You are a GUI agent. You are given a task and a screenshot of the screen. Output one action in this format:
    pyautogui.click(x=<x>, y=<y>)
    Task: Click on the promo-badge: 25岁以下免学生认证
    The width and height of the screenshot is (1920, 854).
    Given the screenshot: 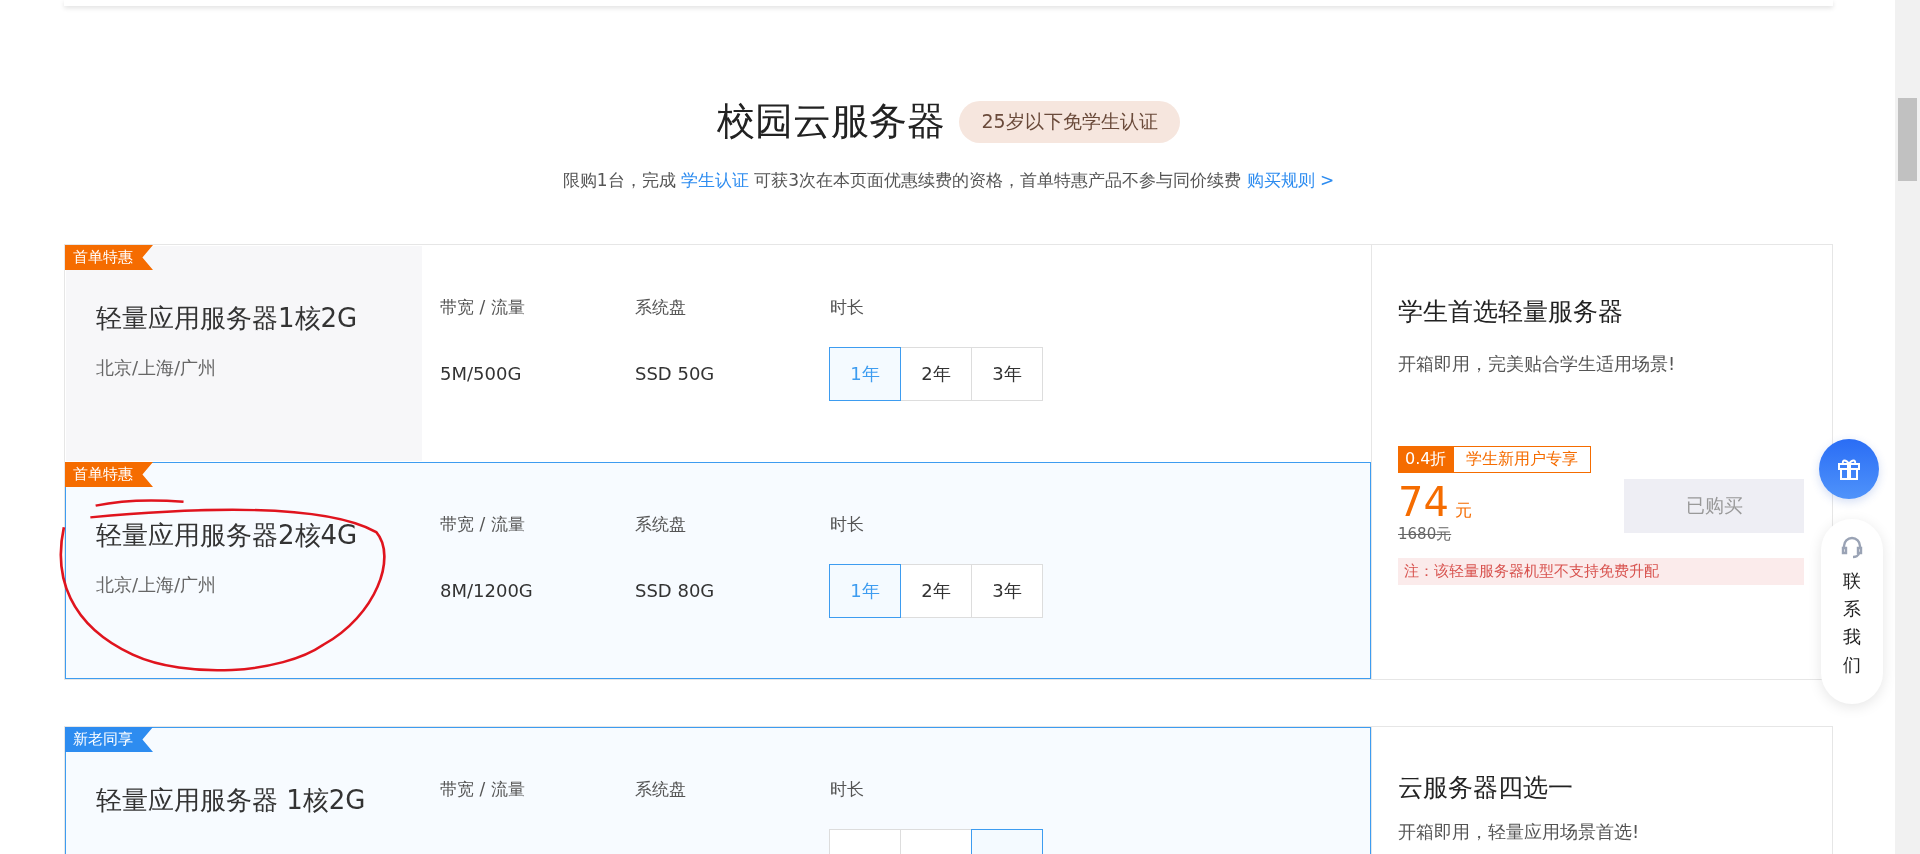 What is the action you would take?
    pyautogui.click(x=1069, y=121)
    